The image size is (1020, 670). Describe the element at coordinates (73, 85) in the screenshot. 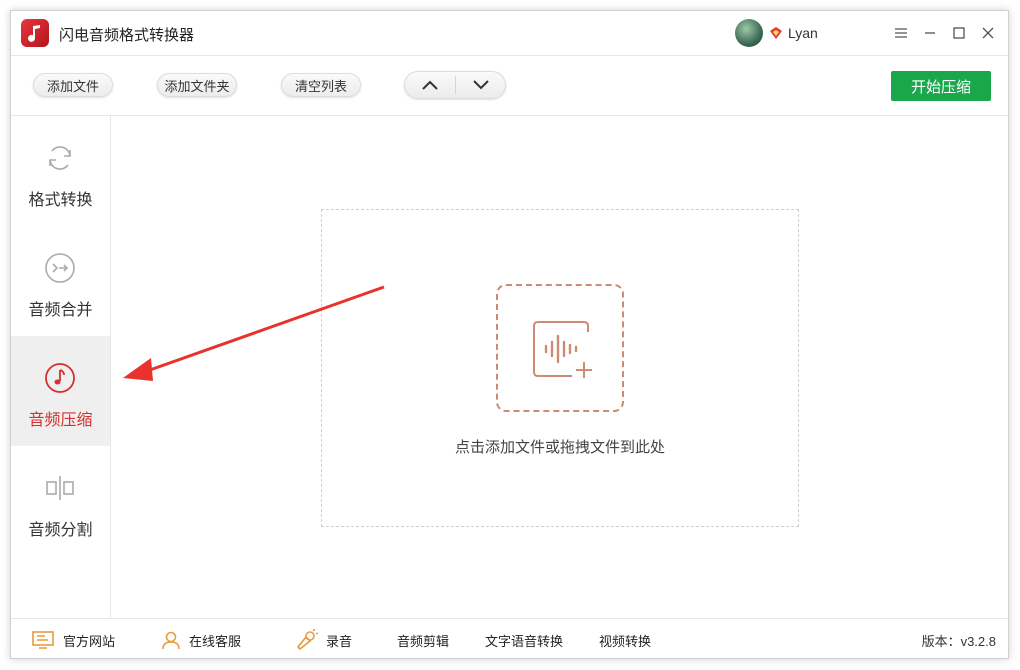

I see `add-file-button: 添加文件` at that location.